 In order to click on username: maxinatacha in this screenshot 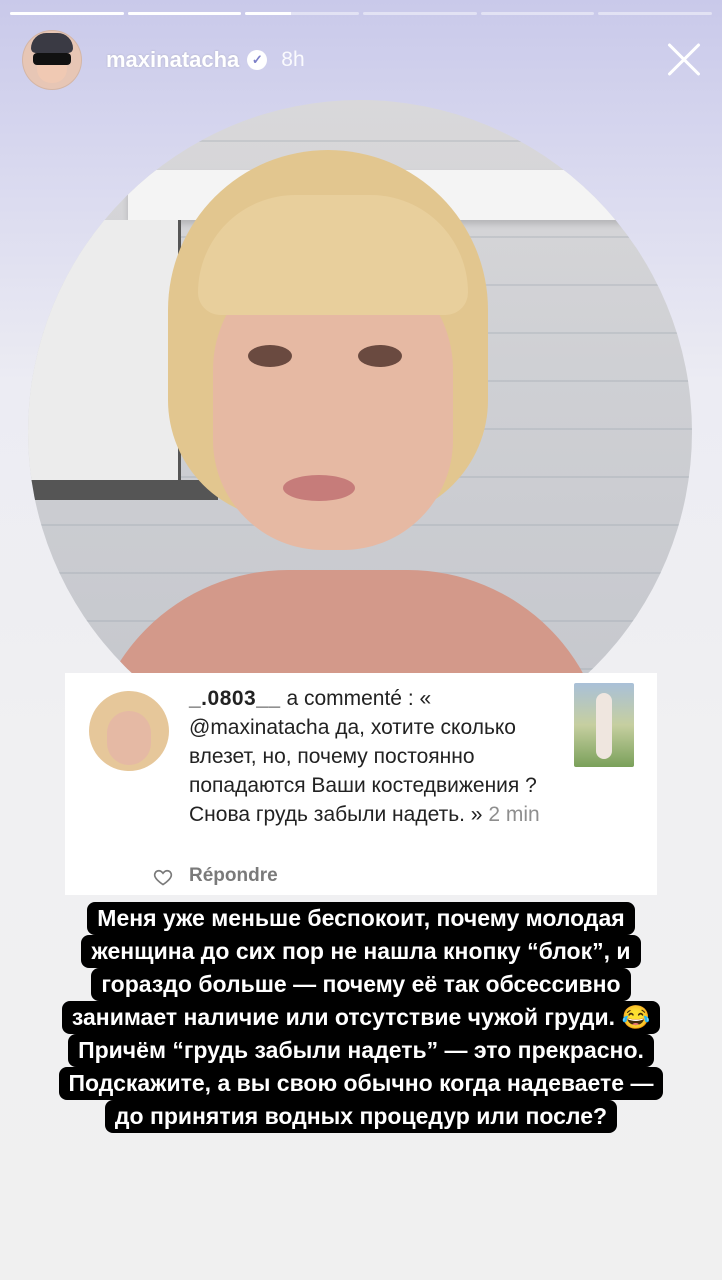, I will do `click(172, 60)`.